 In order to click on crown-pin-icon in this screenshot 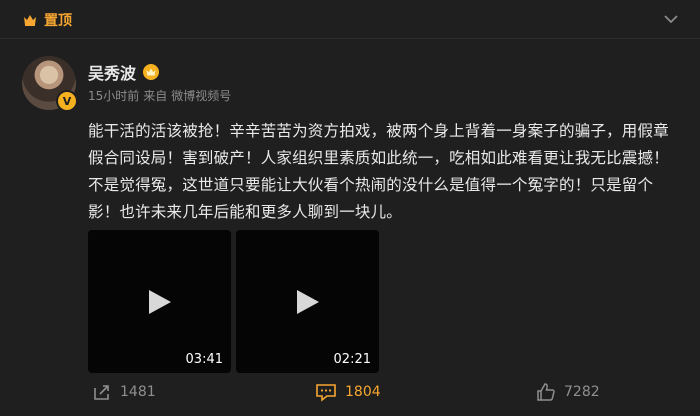, I will do `click(30, 20)`.